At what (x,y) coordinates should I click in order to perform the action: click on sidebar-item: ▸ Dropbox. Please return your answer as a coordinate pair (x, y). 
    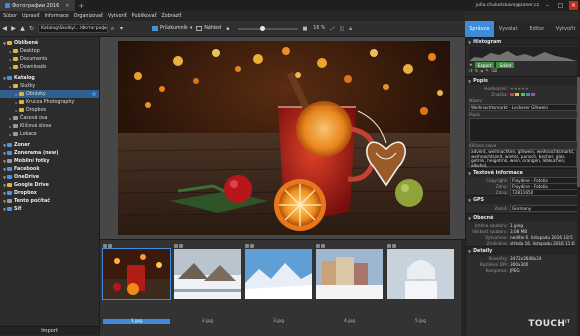
    Looking at the image, I should click on (49, 110).